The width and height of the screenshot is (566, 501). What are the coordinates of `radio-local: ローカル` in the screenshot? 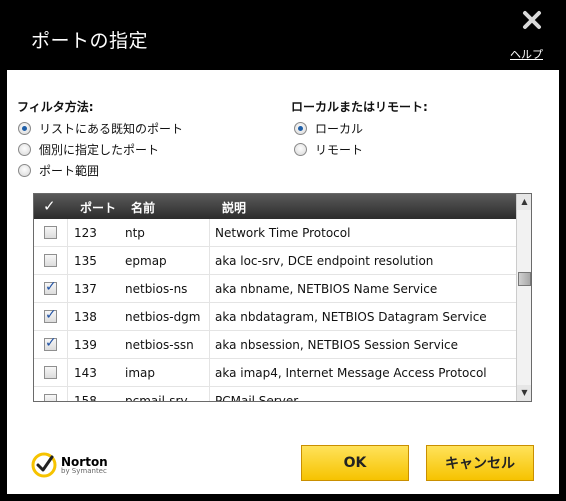 It's located at (328, 128).